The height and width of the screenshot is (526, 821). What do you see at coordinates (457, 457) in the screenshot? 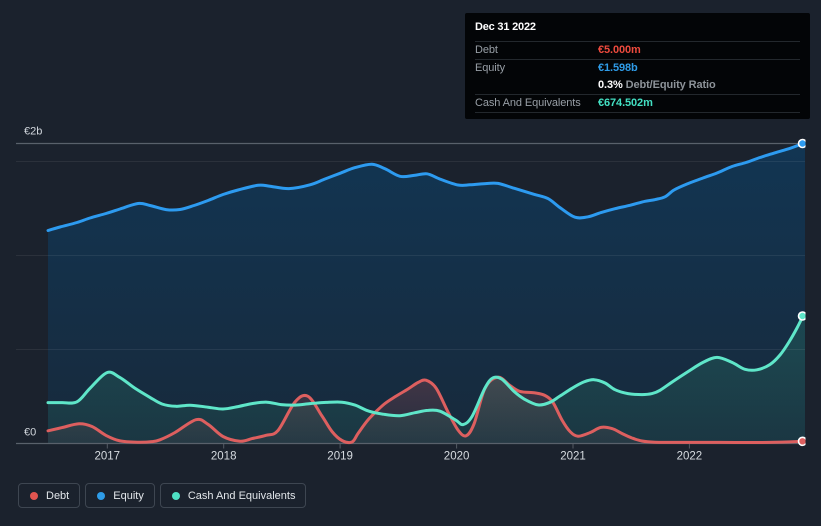
I see `svg-text: 2020` at bounding box center [457, 457].